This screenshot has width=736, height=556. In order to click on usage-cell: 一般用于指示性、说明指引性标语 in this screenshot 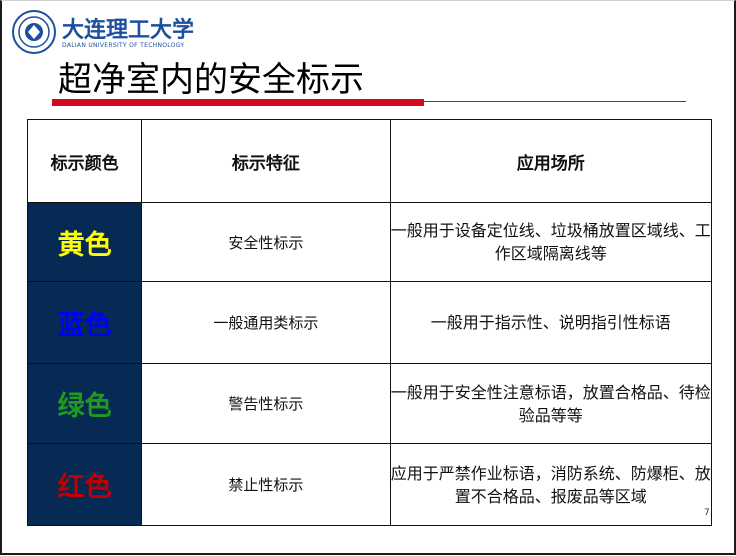, I will do `click(551, 322)`.